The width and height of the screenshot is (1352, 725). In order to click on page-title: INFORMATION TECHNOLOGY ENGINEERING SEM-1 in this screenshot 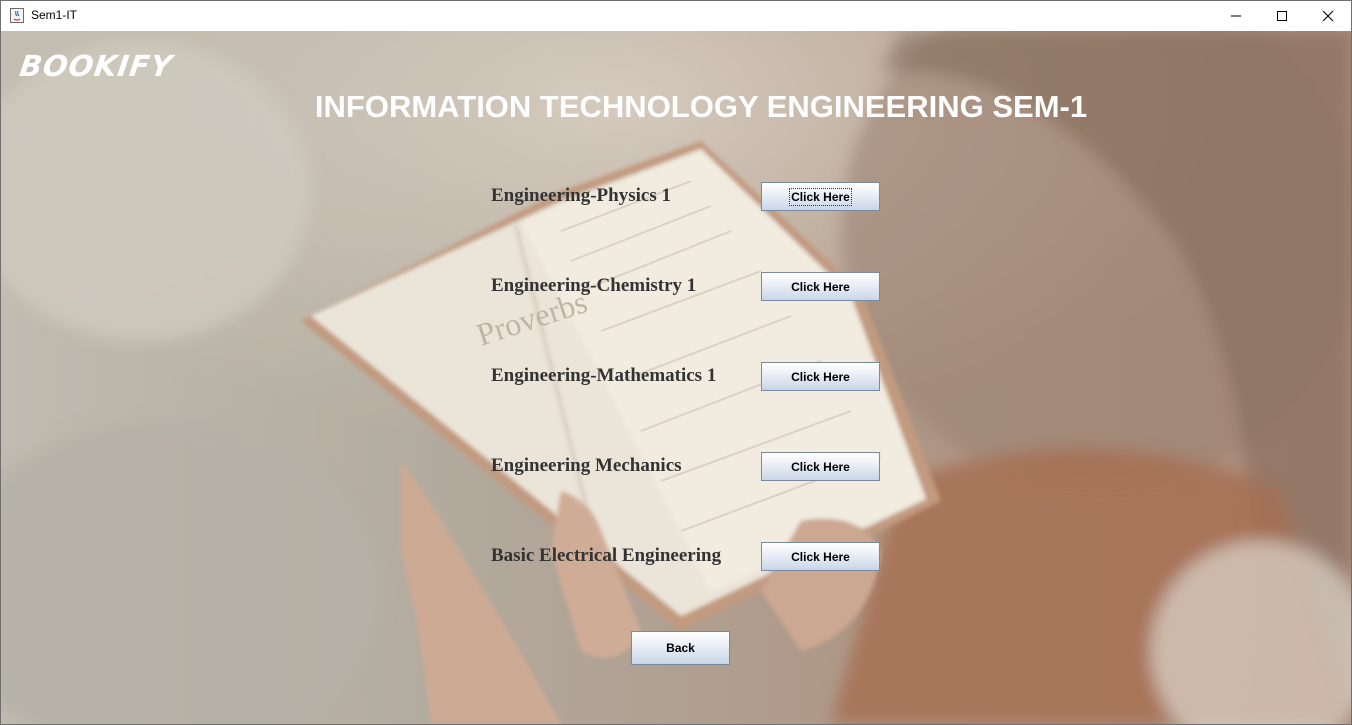, I will do `click(701, 106)`.